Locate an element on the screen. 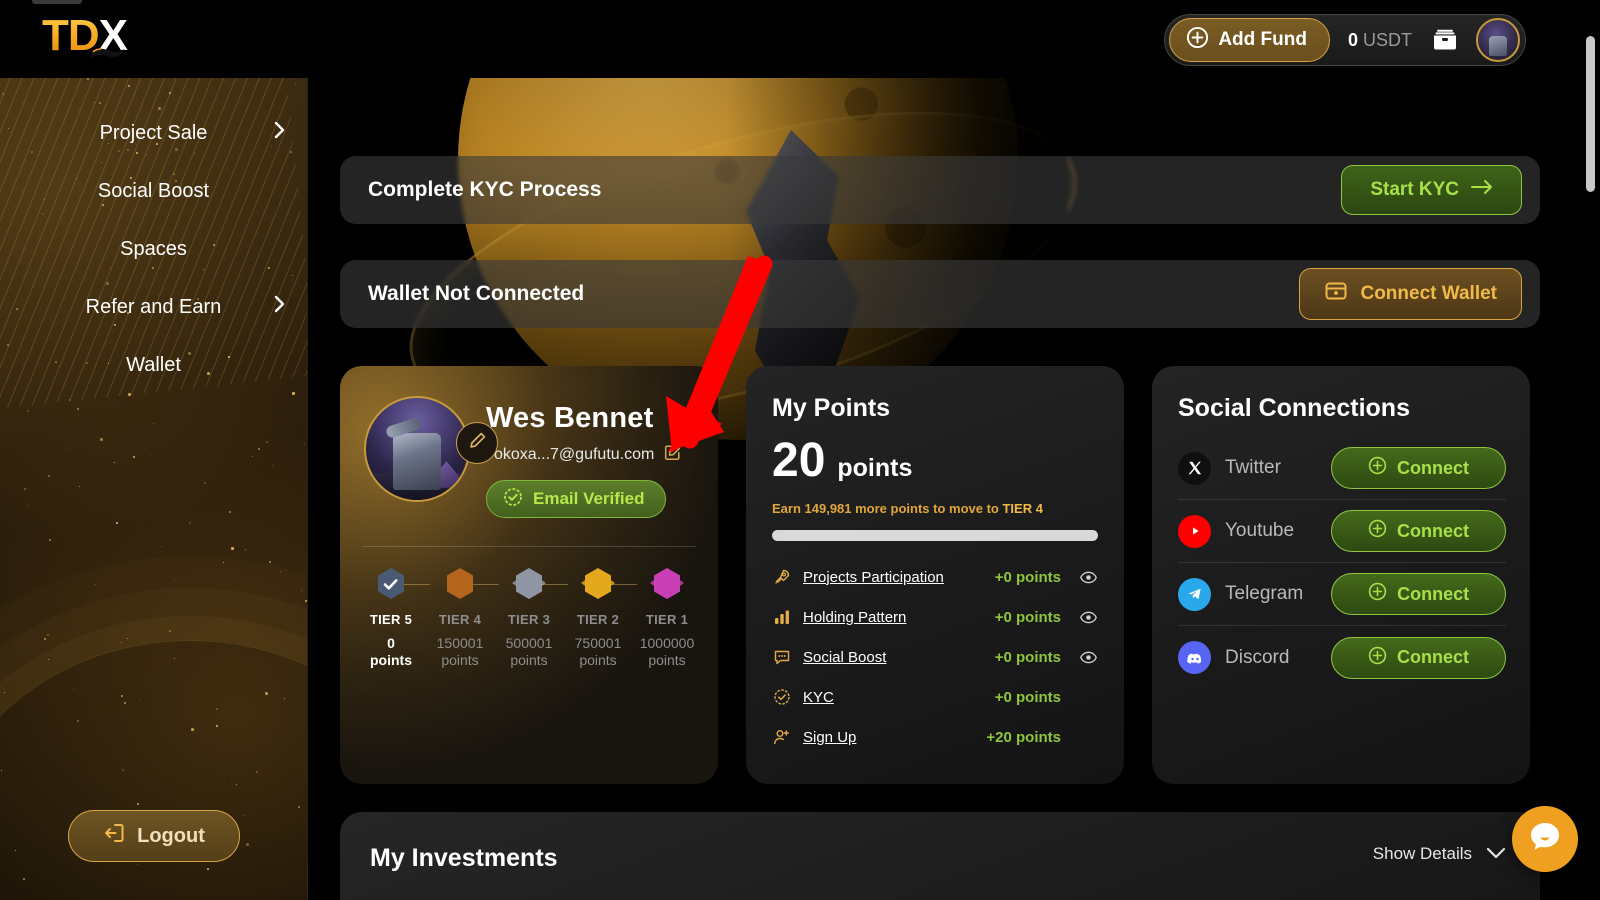 The image size is (1600, 900). rocket-icon is located at coordinates (782, 577).